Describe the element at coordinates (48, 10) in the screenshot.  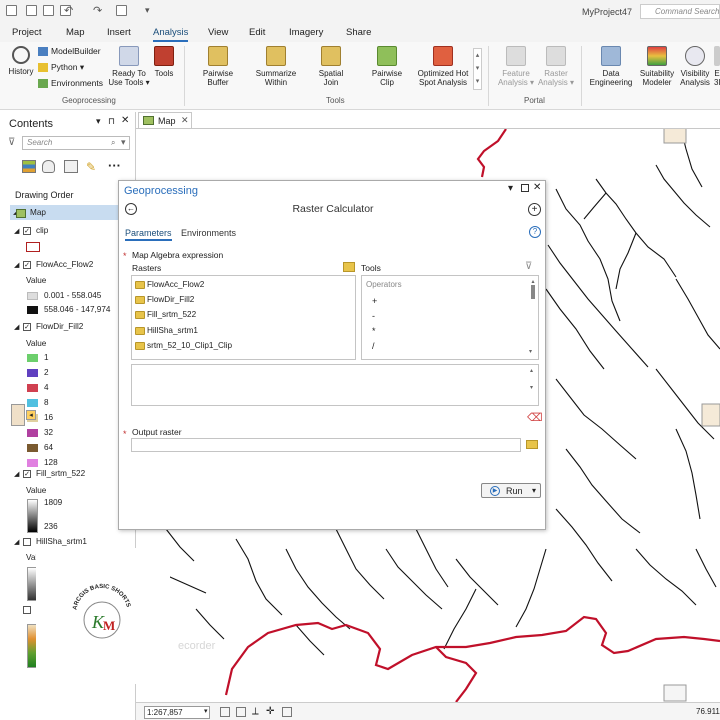
I see `open-project-icon` at that location.